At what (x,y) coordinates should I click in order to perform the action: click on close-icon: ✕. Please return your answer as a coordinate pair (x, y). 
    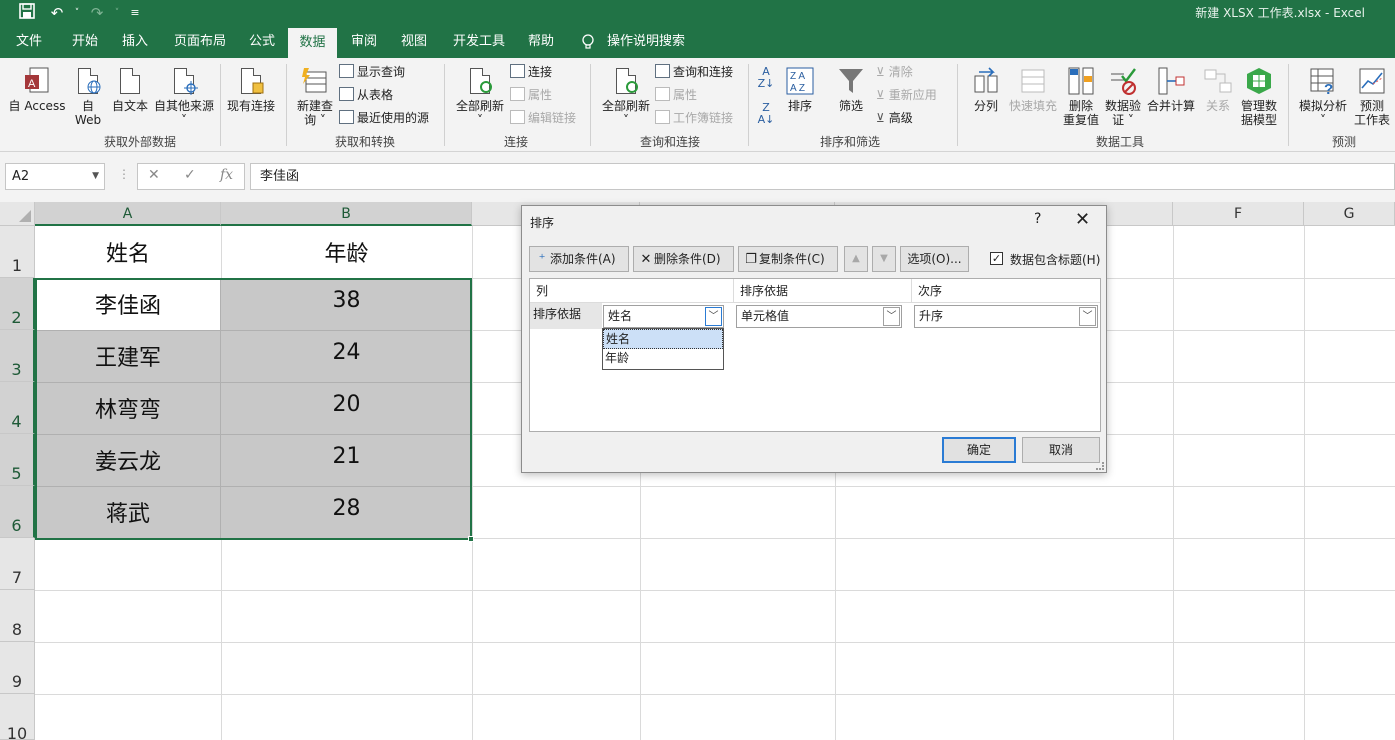
    Looking at the image, I should click on (1082, 219).